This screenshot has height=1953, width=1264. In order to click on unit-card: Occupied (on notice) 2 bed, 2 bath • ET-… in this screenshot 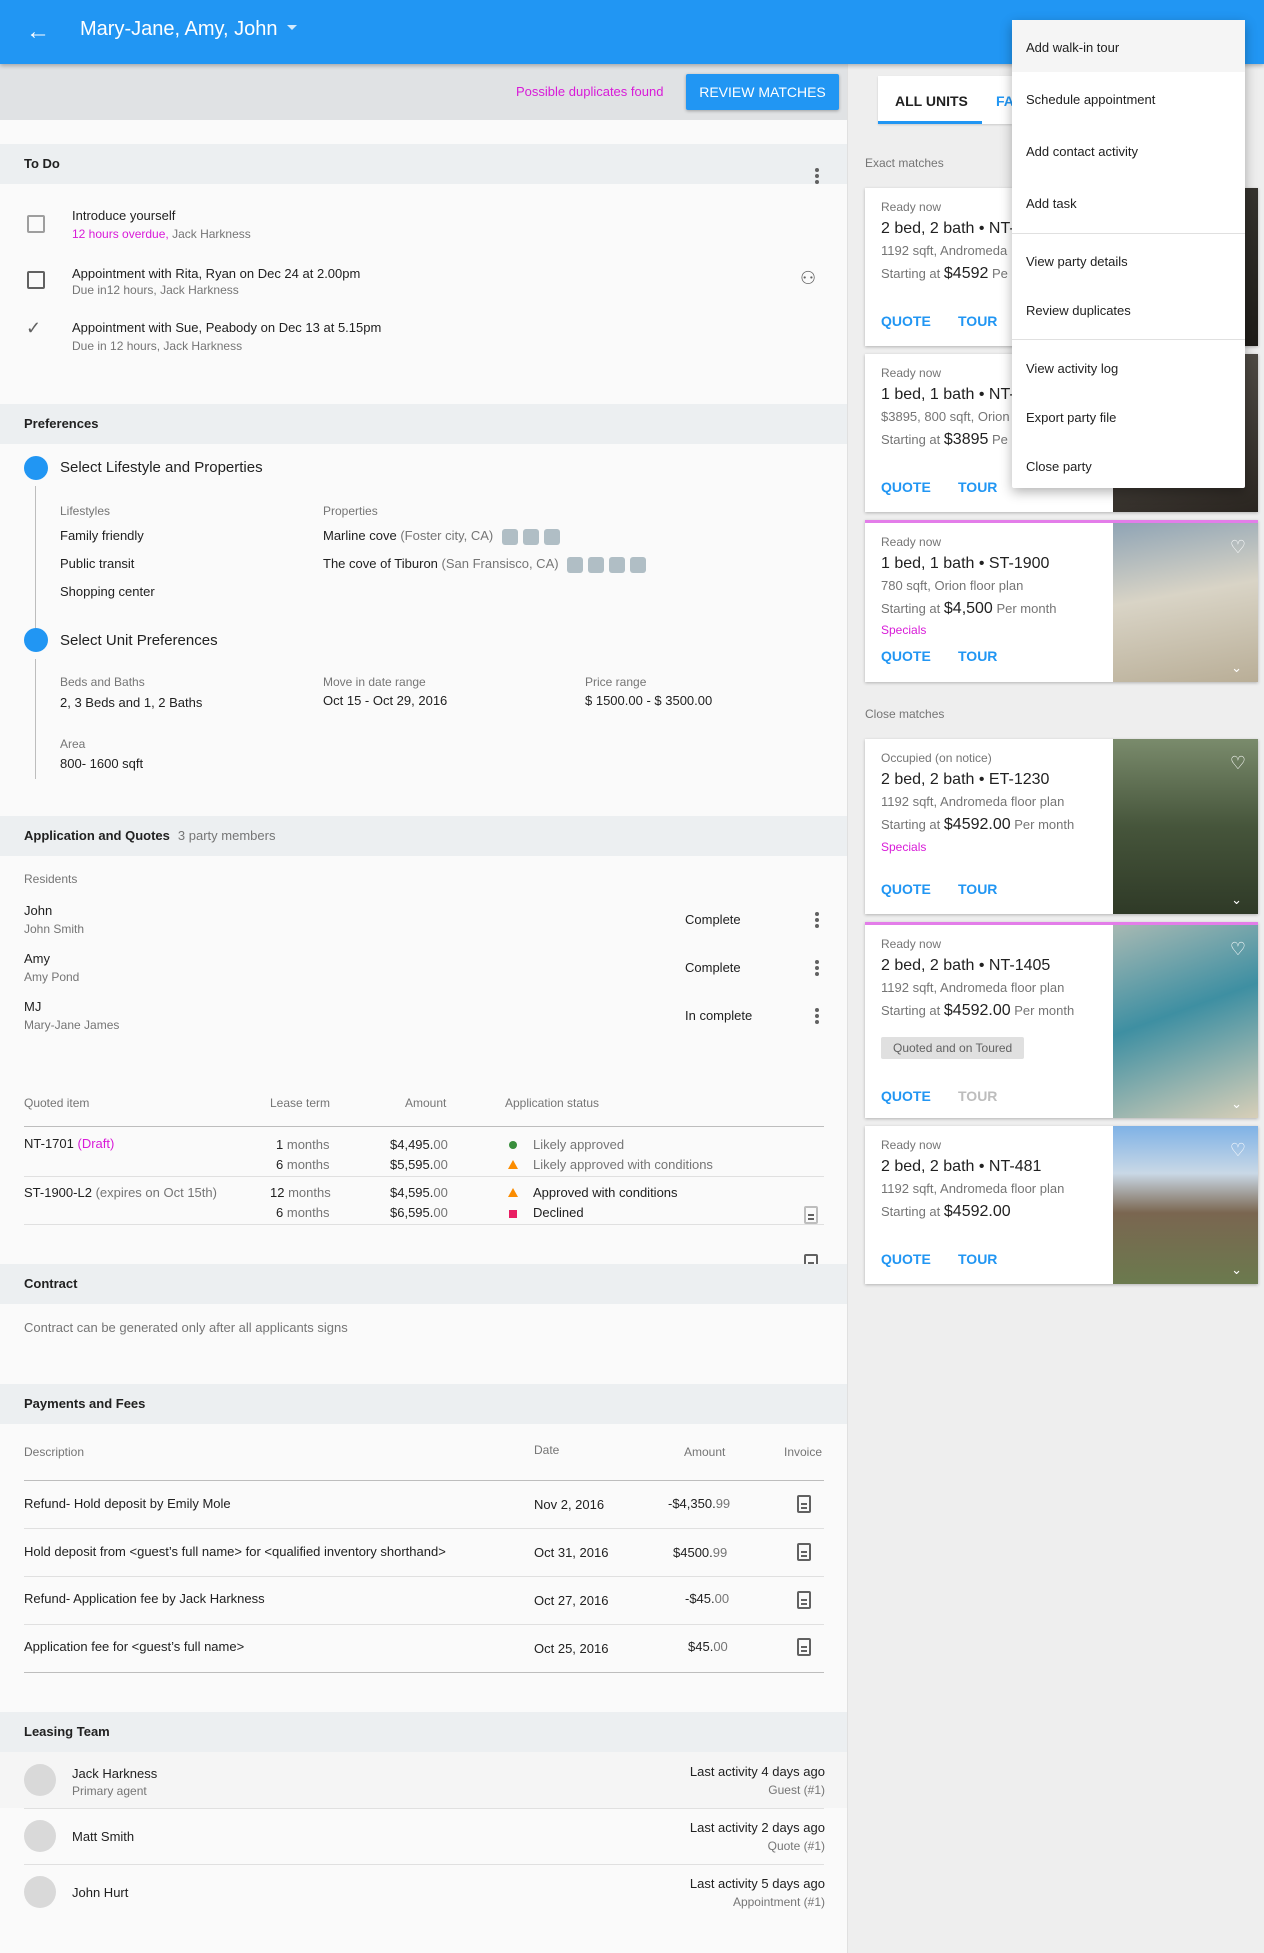, I will do `click(1061, 826)`.